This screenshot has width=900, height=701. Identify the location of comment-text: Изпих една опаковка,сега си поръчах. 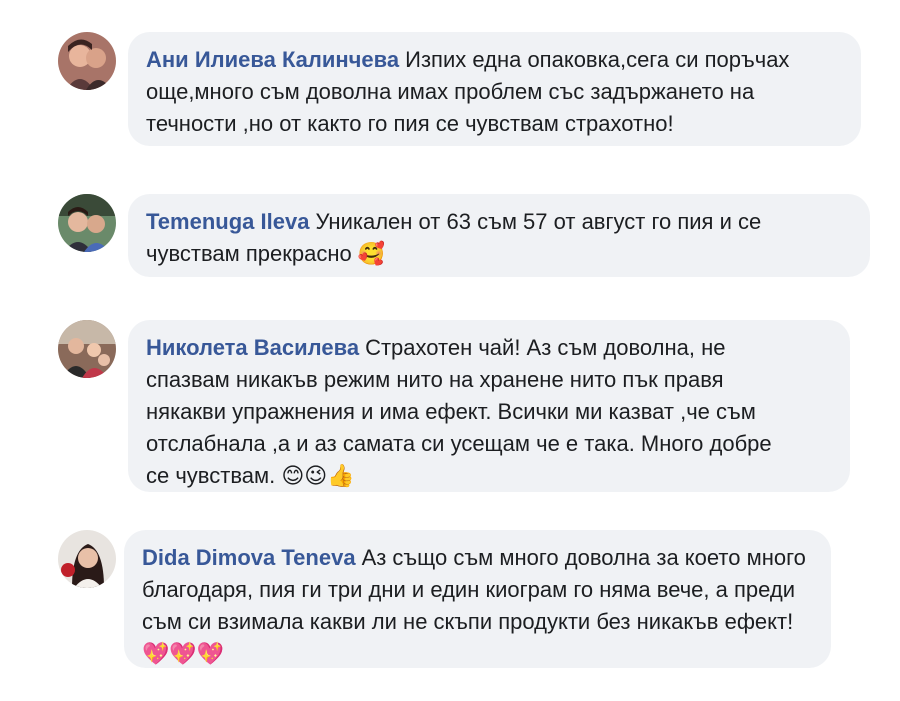
(597, 59).